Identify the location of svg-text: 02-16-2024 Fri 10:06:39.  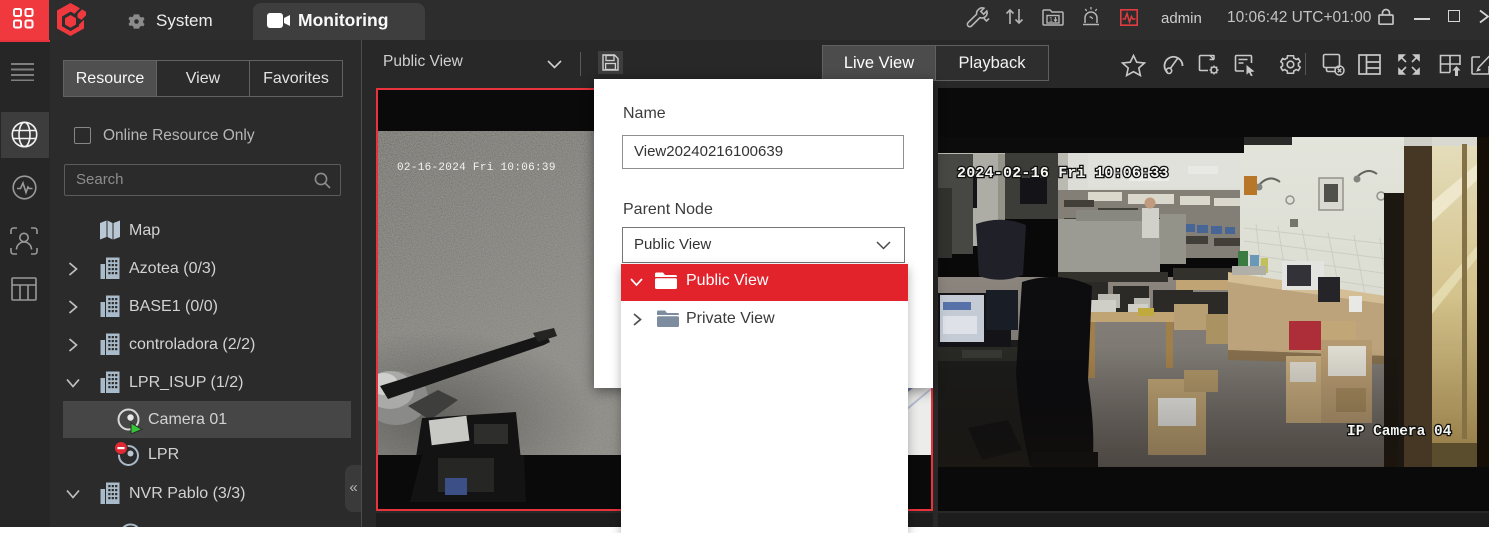
(476, 168).